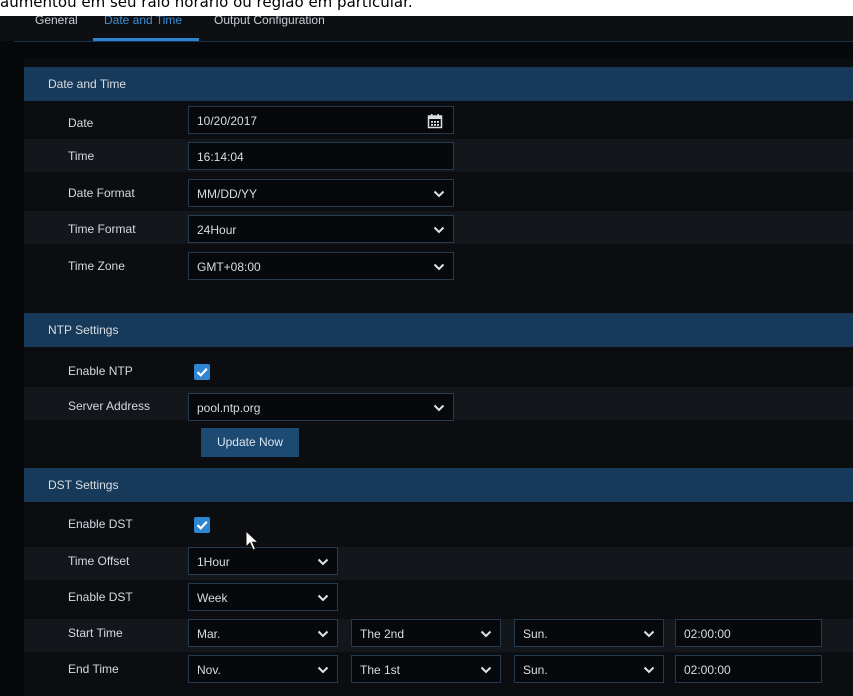  I want to click on end-time-value: 02:00:00, so click(707, 670).